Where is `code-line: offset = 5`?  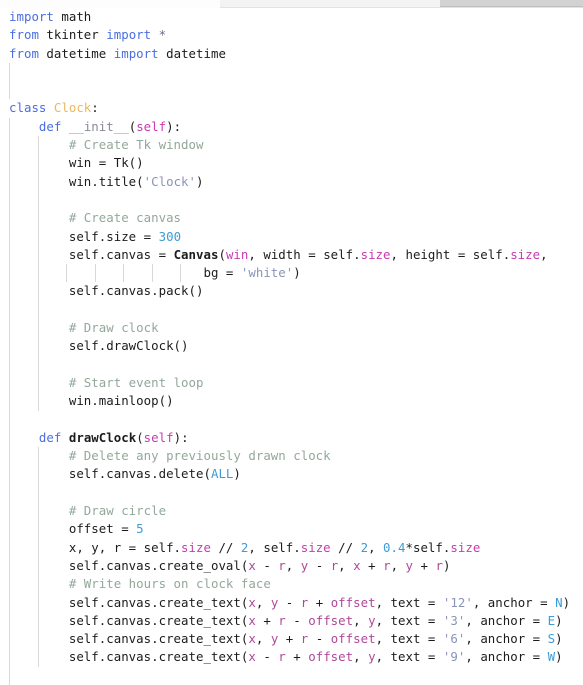
code-line: offset = 5 is located at coordinates (291, 529).